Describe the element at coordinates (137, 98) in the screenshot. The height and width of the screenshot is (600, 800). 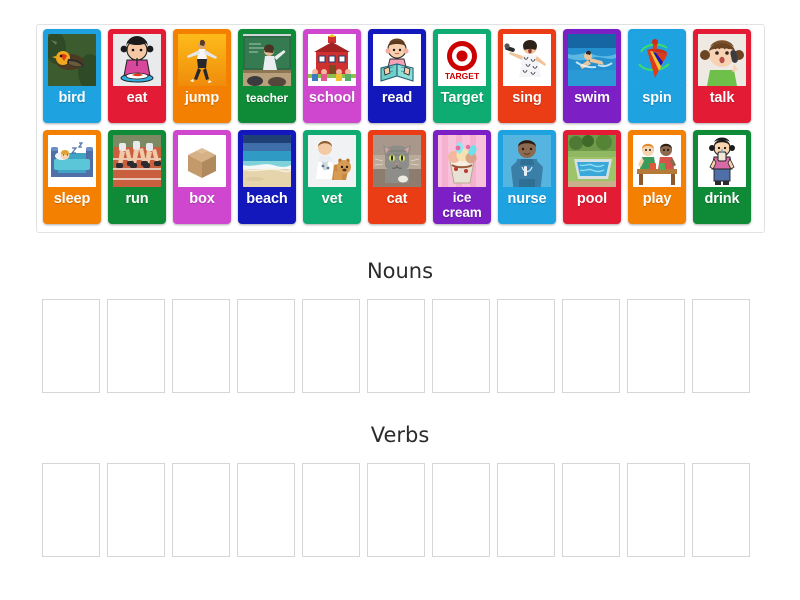
I see `word-tile-label: eat` at that location.